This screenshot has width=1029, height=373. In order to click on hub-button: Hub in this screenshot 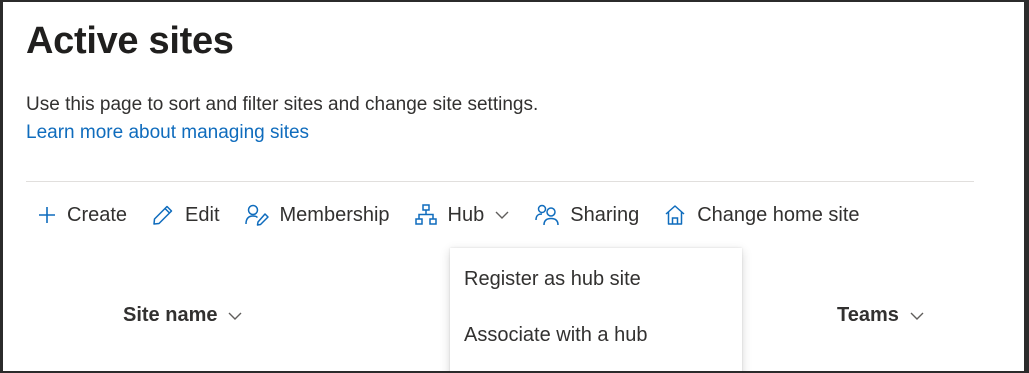, I will do `click(462, 215)`.